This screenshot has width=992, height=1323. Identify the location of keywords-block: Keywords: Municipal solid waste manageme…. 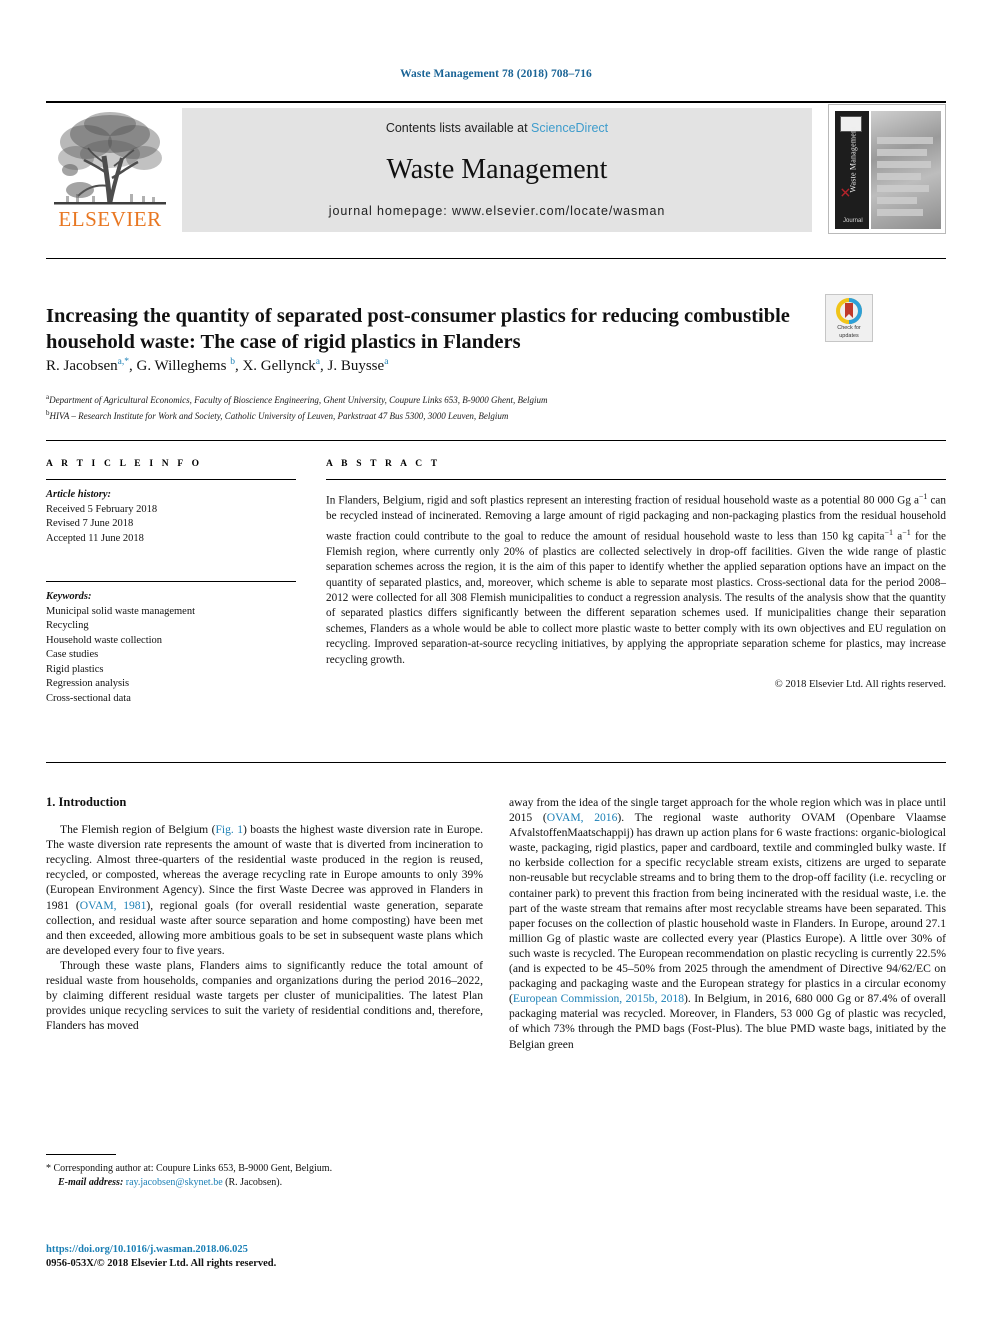
(171, 648).